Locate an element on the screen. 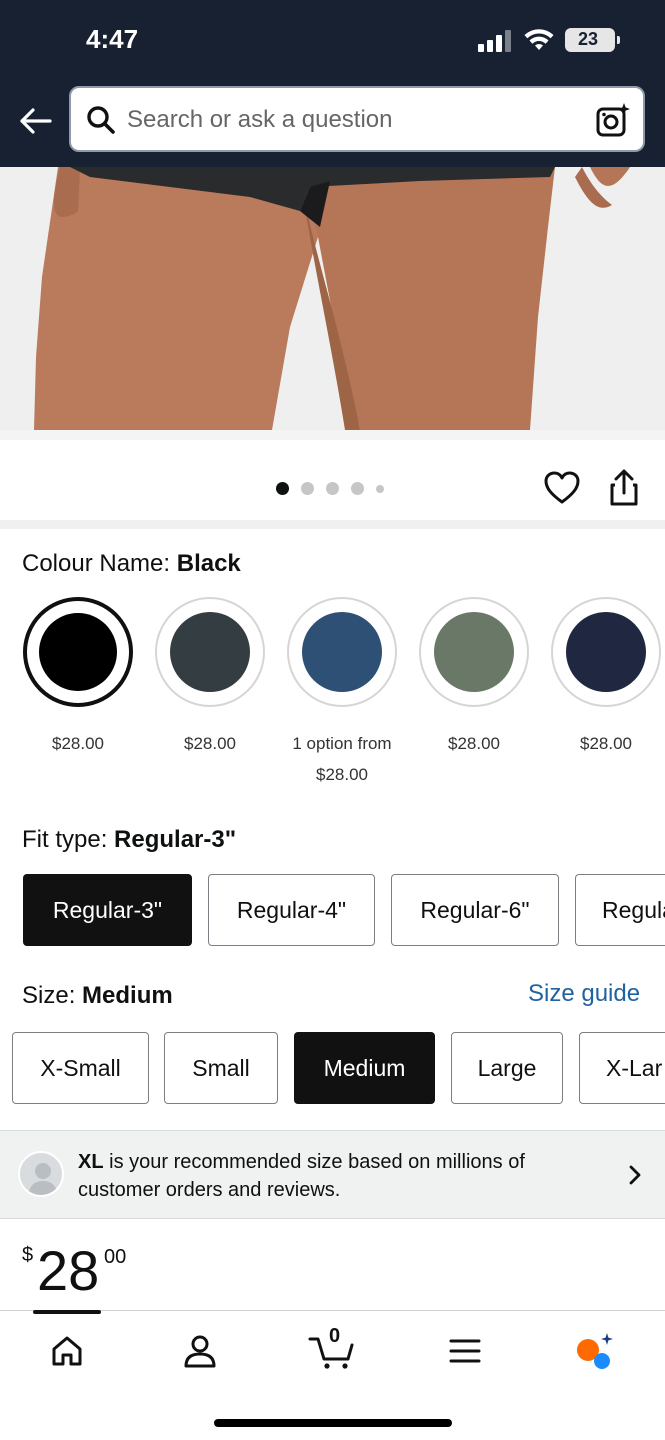 The width and height of the screenshot is (665, 1440). fit-option-regular-6: Regular-6" is located at coordinates (475, 910).